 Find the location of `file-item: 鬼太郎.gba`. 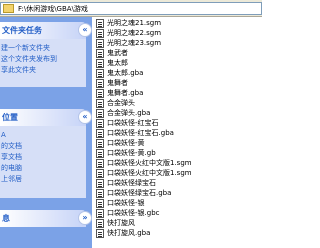

file-item: 鬼太郎.gba is located at coordinates (179, 73).